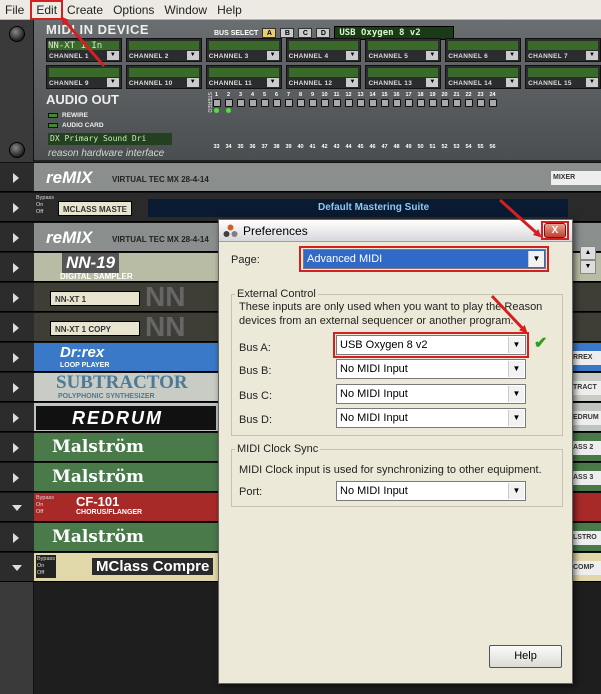 Image resolution: width=601 pixels, height=694 pixels. I want to click on audio-output-jack: 17, so click(408, 102).